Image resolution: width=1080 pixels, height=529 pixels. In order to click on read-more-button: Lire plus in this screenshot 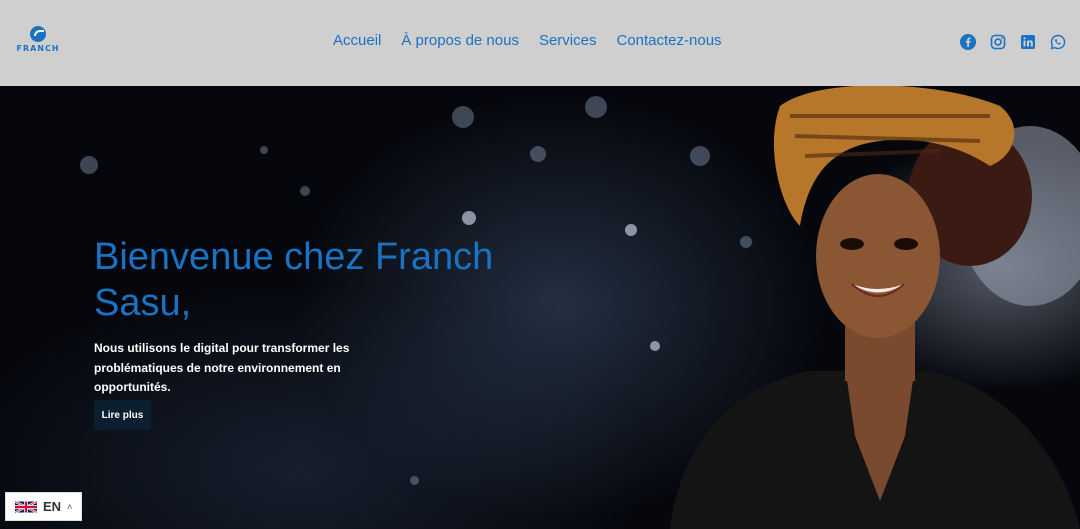, I will do `click(122, 415)`.